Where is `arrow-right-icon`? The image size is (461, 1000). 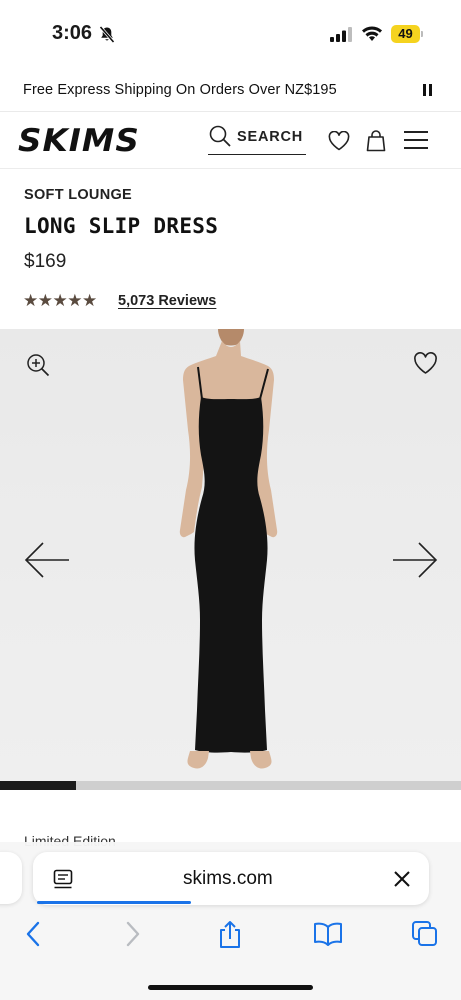 arrow-right-icon is located at coordinates (415, 560).